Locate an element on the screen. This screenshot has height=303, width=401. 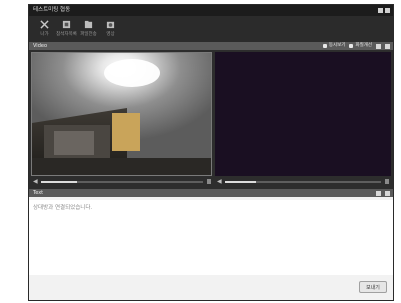
remote-progress-fill is located at coordinates (241, 181).